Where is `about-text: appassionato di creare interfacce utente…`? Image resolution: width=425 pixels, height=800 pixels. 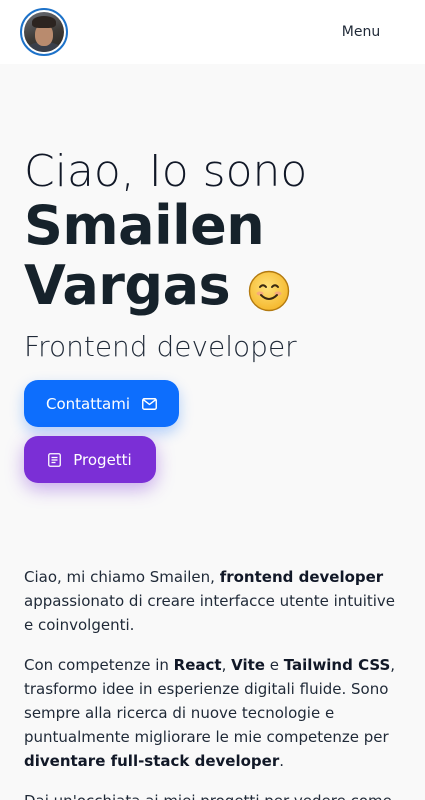
about-text: appassionato di creare interfacce utente… is located at coordinates (210, 613).